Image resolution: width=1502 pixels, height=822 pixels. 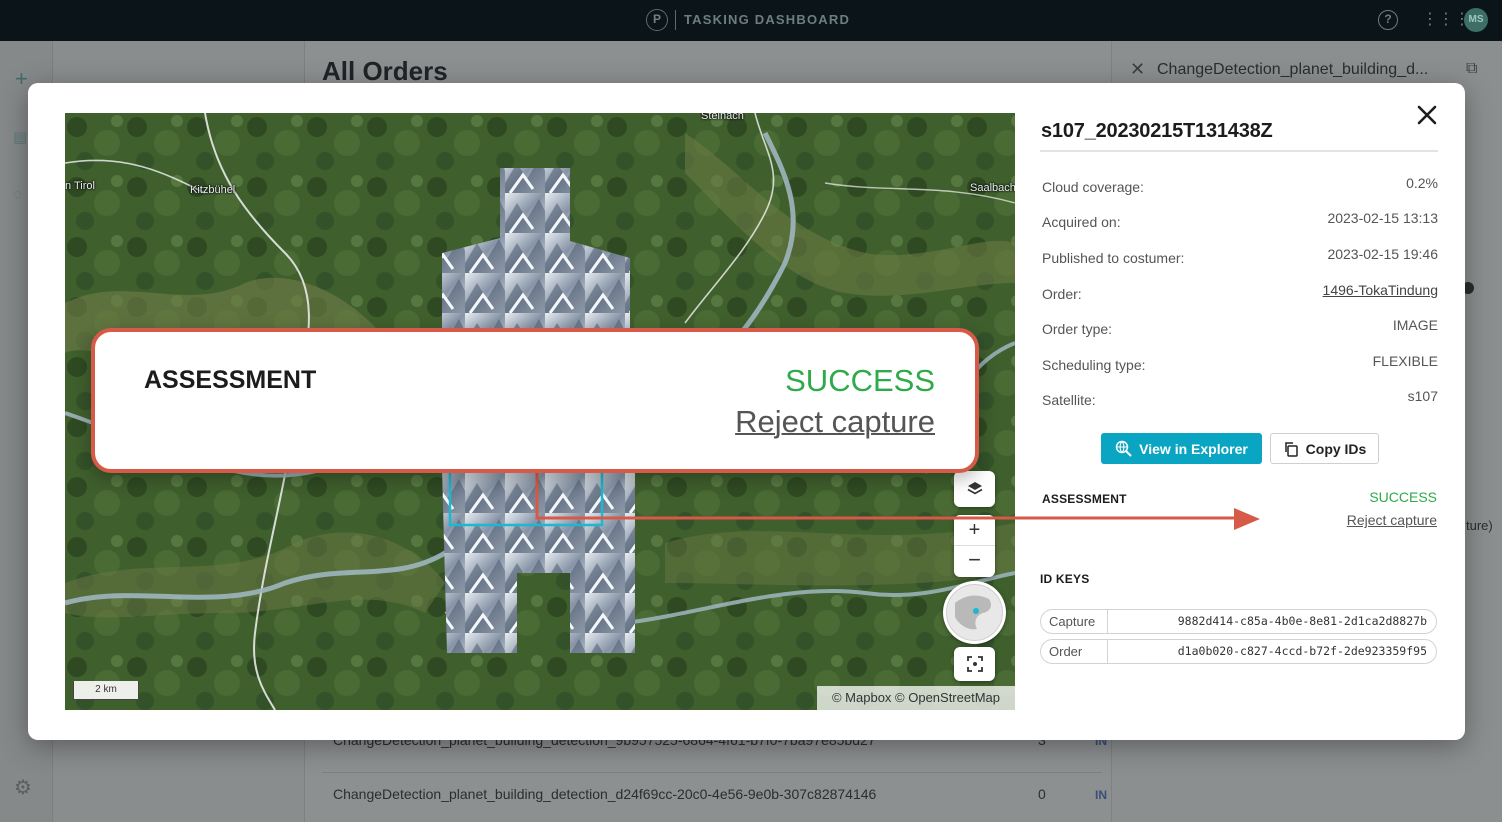 What do you see at coordinates (1239, 151) in the screenshot?
I see `title-divider` at bounding box center [1239, 151].